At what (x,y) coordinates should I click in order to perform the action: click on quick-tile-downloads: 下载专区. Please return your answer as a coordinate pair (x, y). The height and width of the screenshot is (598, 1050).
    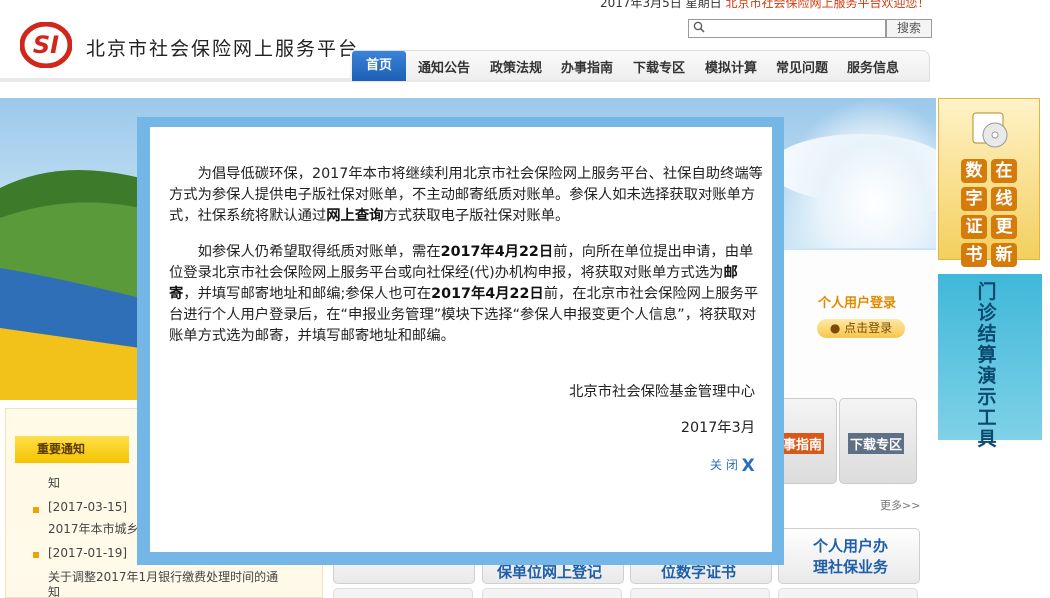
    Looking at the image, I should click on (878, 441).